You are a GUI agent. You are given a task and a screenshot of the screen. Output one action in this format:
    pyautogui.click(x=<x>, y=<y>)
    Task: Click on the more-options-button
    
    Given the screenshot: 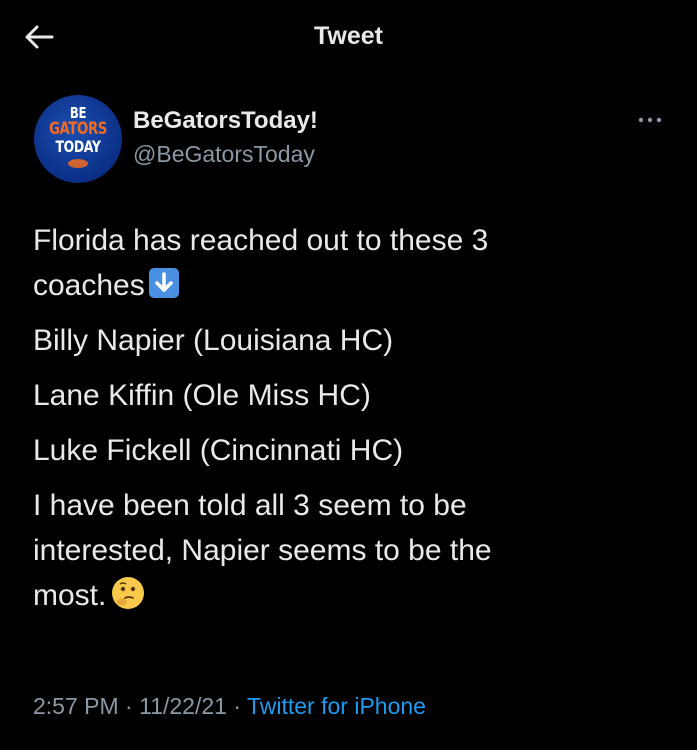 What is the action you would take?
    pyautogui.click(x=650, y=120)
    